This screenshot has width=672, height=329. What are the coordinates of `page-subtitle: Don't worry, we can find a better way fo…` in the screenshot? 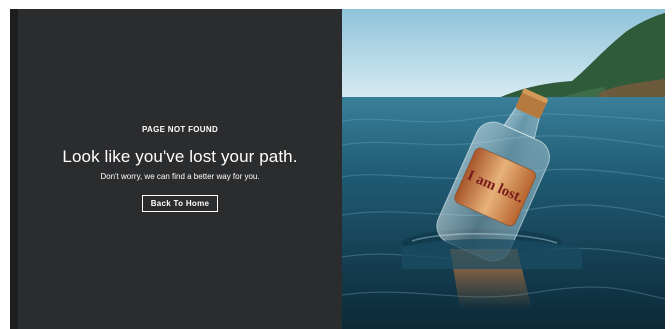 It's located at (180, 176).